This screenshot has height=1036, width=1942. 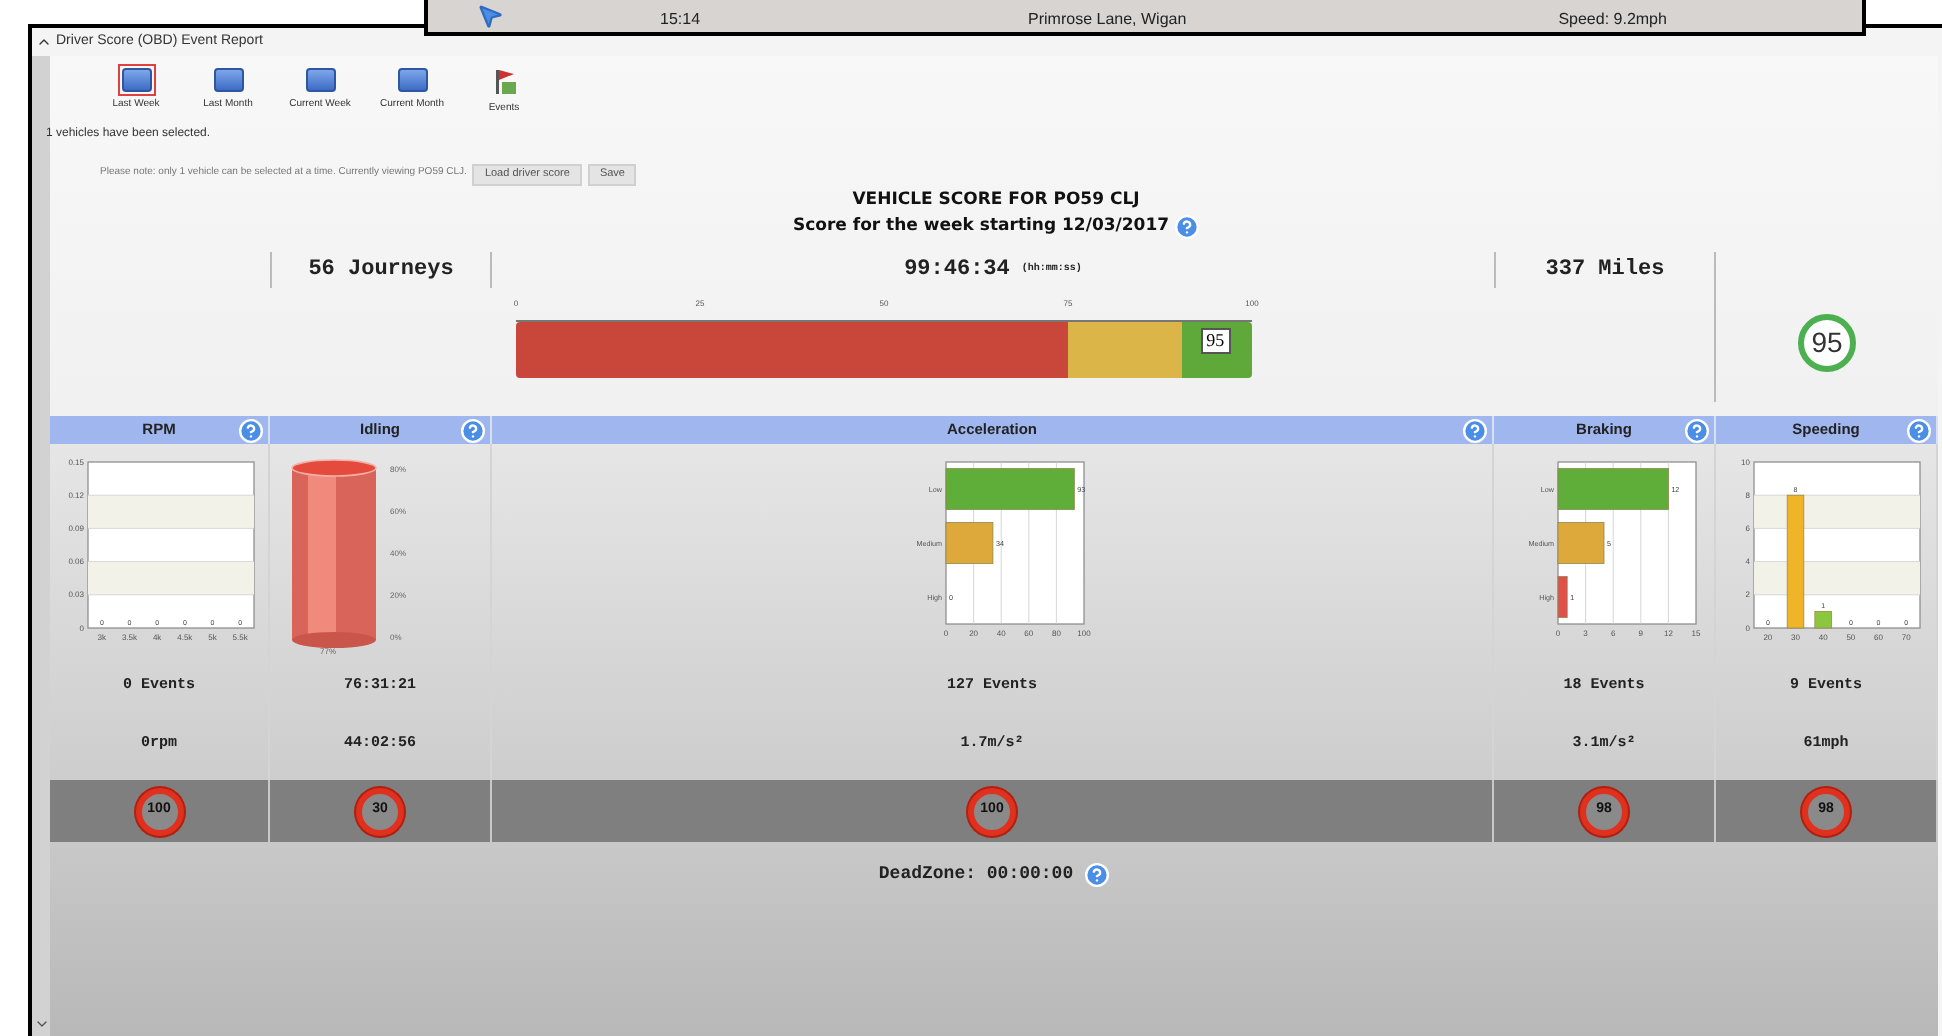 What do you see at coordinates (44, 42) in the screenshot?
I see `collapse-icon` at bounding box center [44, 42].